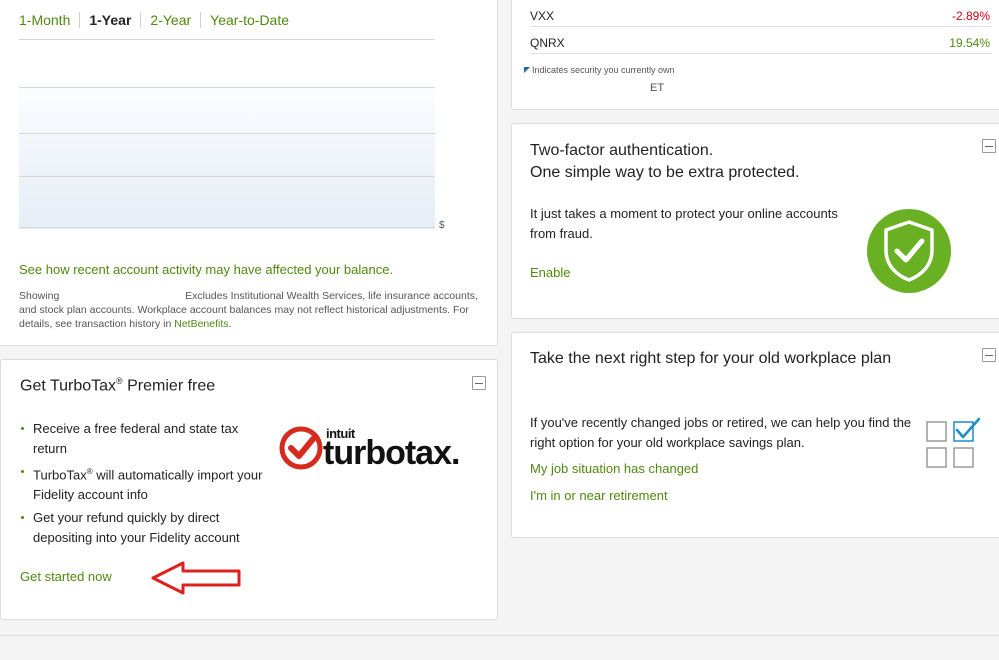 This screenshot has height=660, width=999. I want to click on checkbox-grid-icon, so click(953, 442).